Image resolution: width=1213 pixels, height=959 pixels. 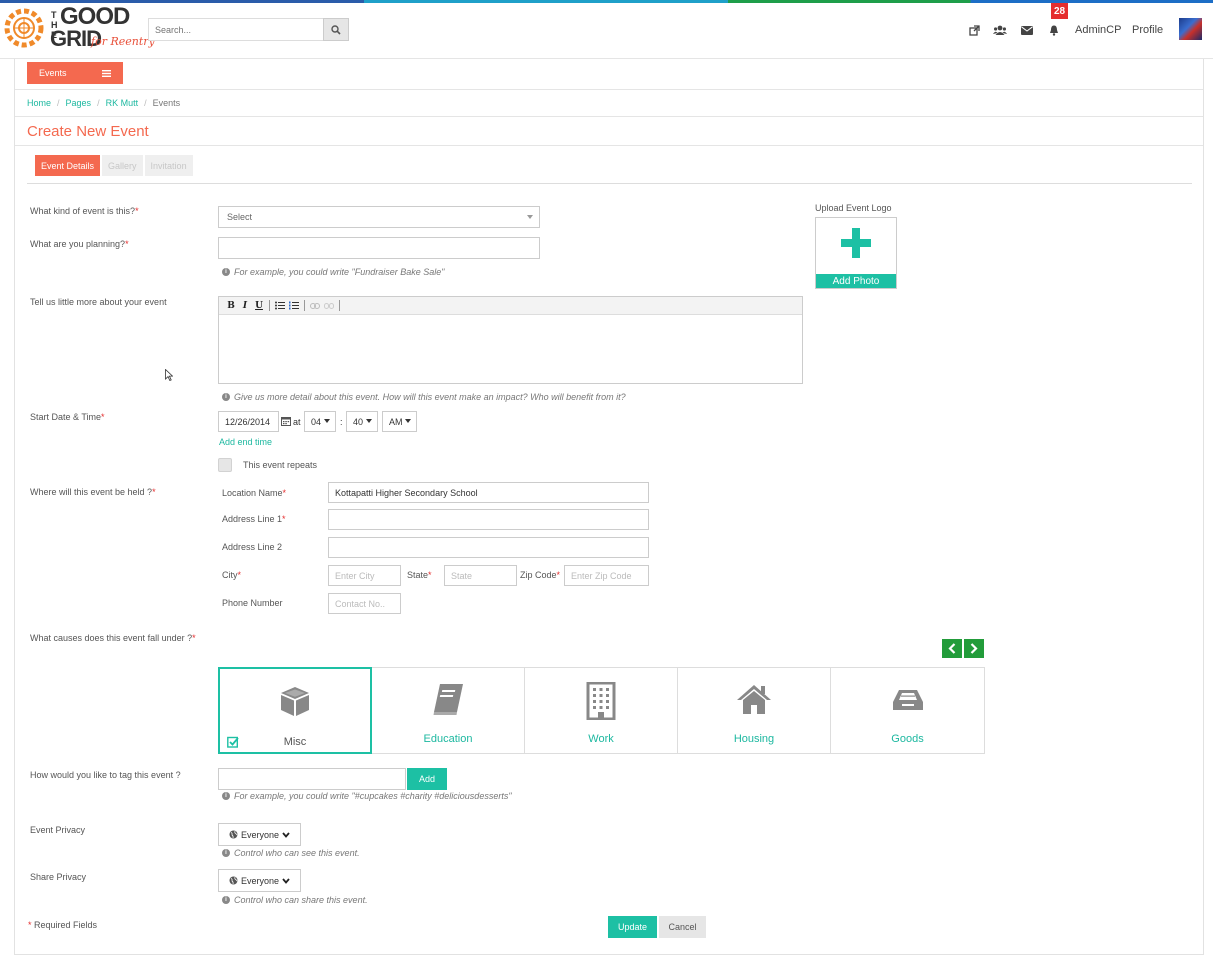 I want to click on minute-select: 40, so click(x=362, y=421).